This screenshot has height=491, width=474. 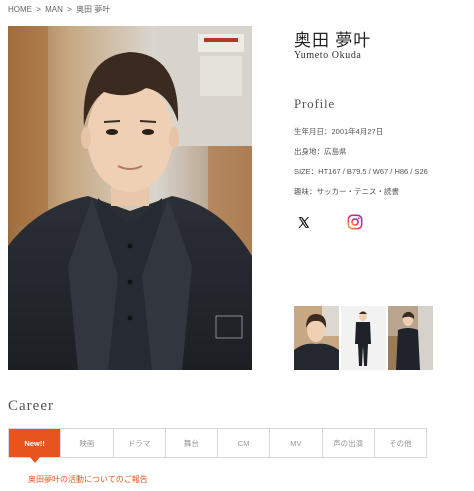 I want to click on talent-name-japanese: 奥田 夢叶, so click(x=333, y=40).